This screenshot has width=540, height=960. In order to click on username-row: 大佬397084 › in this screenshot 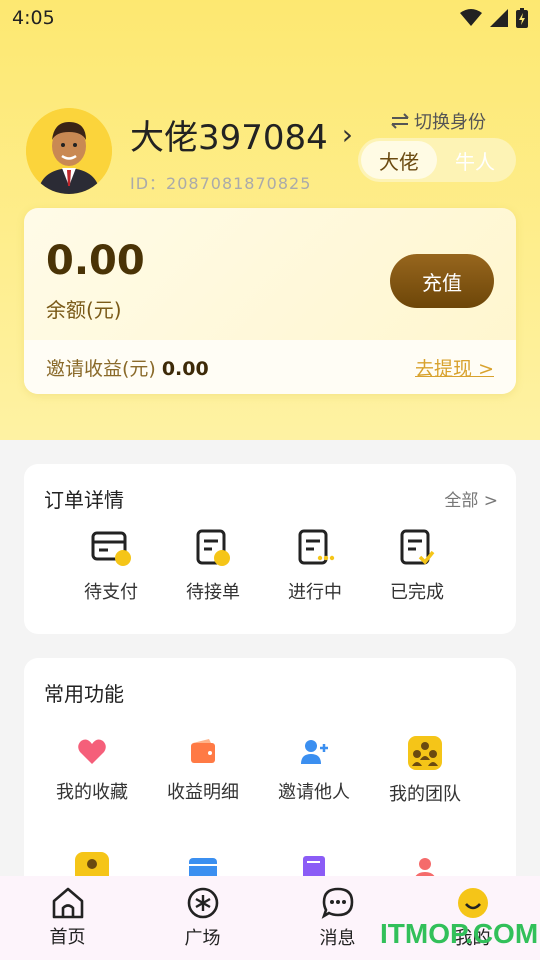, I will do `click(241, 134)`.